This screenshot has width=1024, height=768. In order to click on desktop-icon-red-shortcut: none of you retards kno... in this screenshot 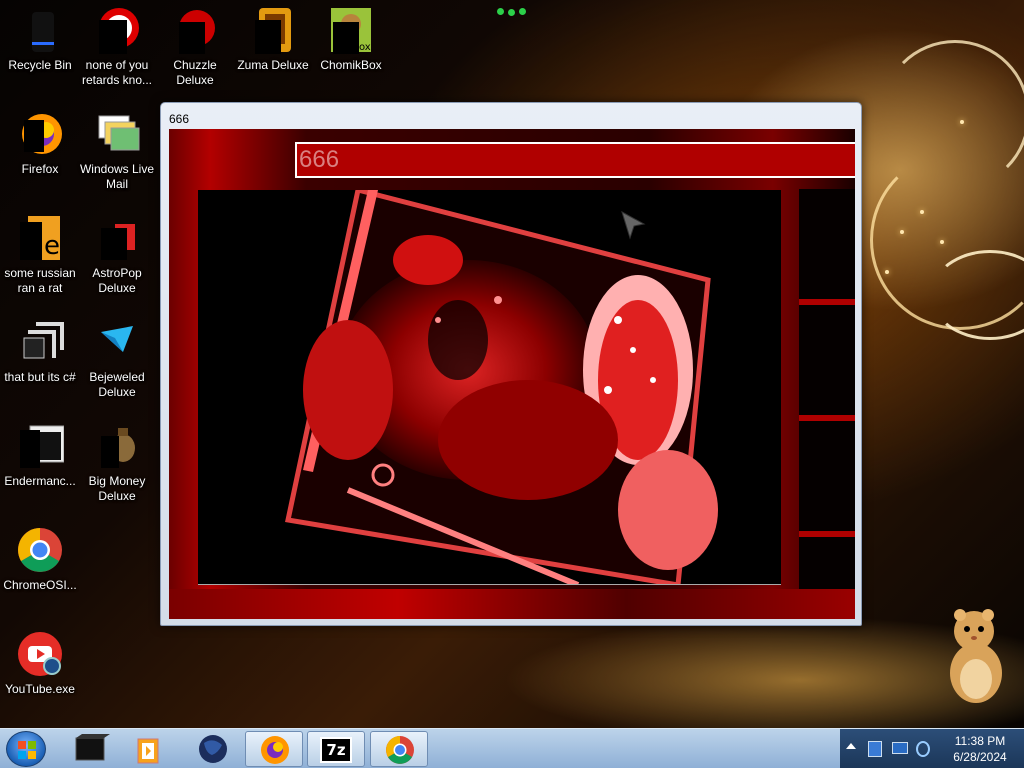, I will do `click(117, 47)`.